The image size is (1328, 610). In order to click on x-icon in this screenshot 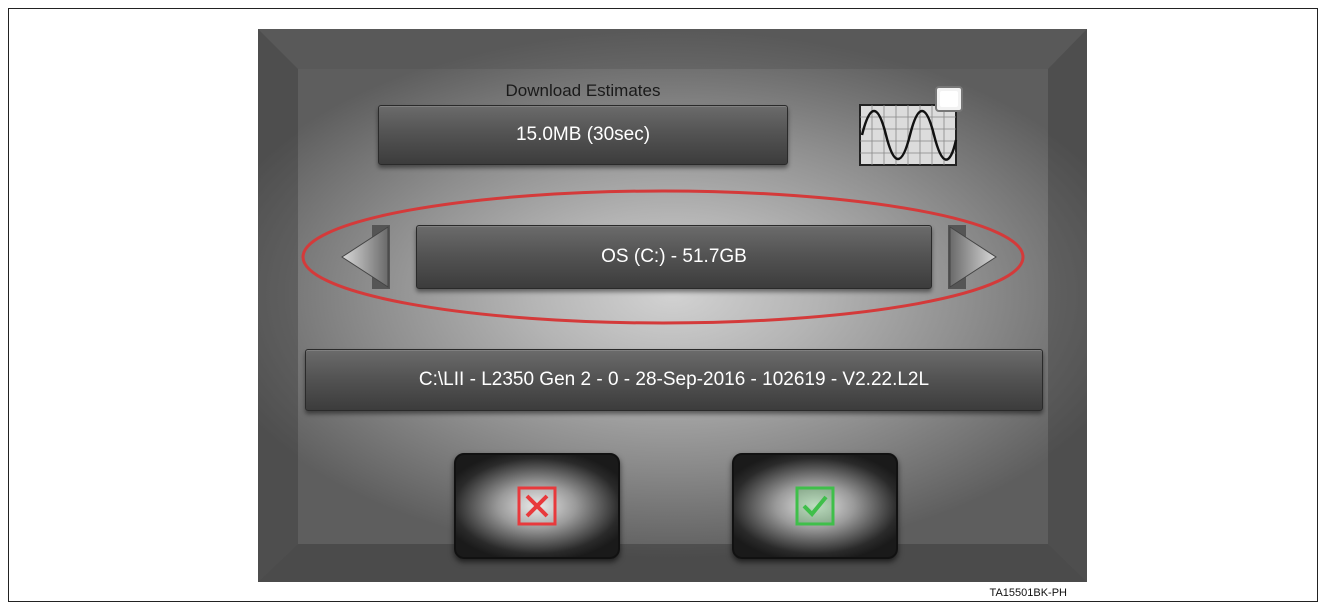, I will do `click(537, 506)`.